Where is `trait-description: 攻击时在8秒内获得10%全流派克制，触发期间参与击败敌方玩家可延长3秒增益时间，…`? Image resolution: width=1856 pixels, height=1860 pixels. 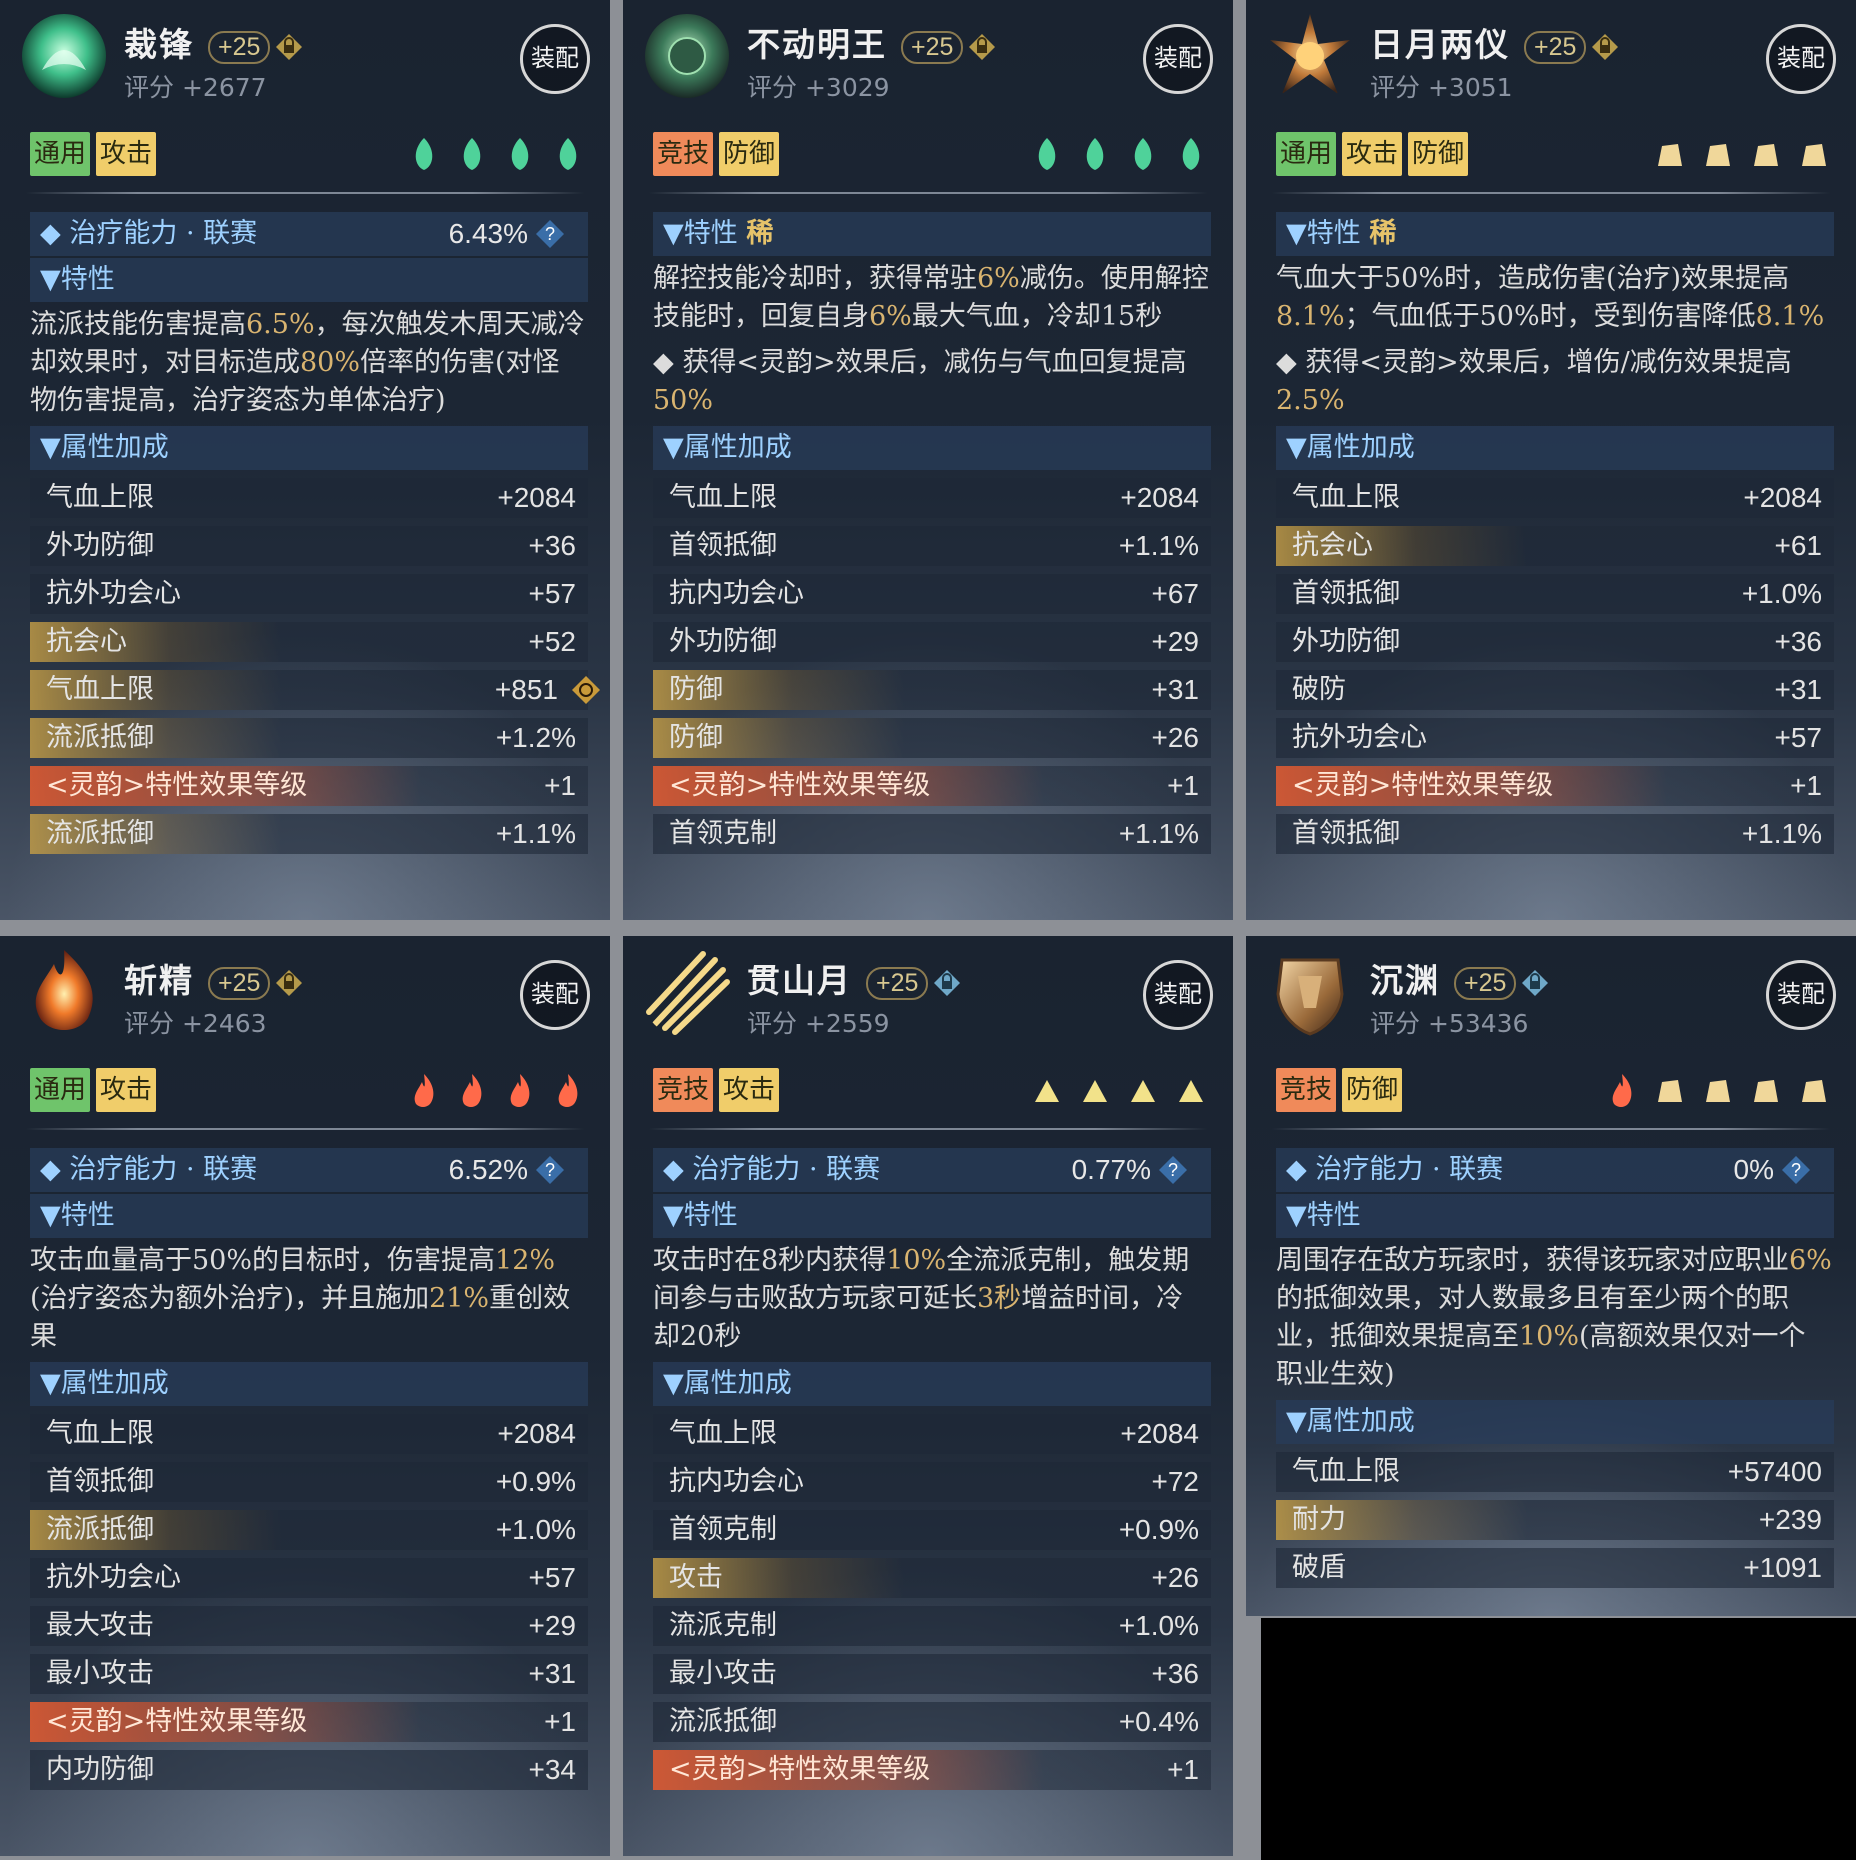 trait-description: 攻击时在8秒内获得10%全流派克制，触发期间参与击败敌方玩家可延长3秒增益时间，… is located at coordinates (932, 1301).